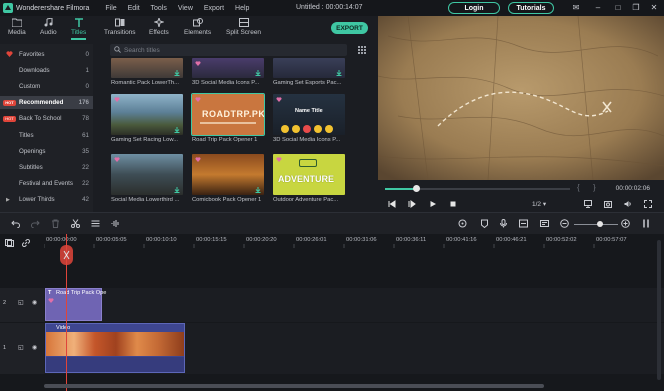  I want to click on split-audio-icon, so click(544, 223).